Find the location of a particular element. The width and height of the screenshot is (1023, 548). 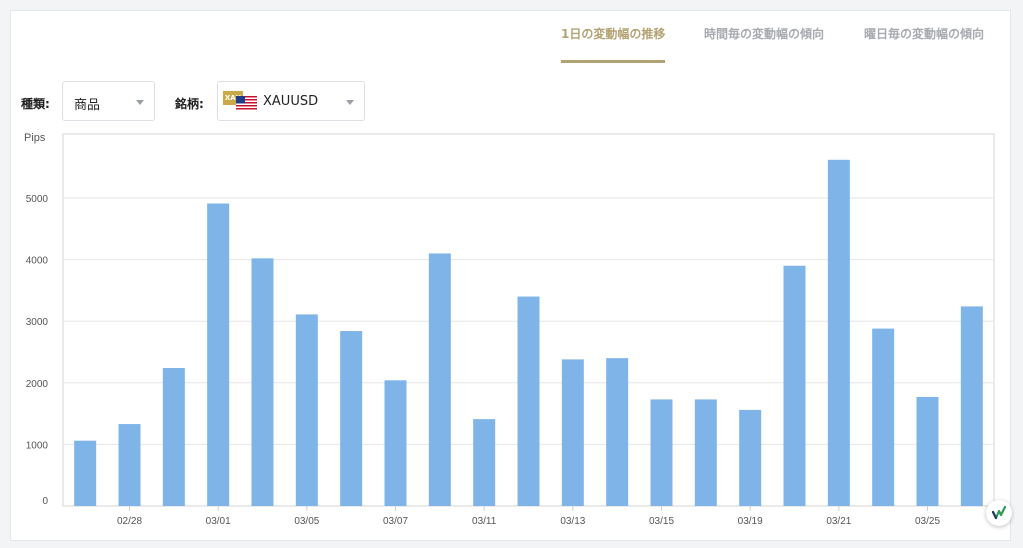

y-tick-label: 5000 is located at coordinates (37, 199).